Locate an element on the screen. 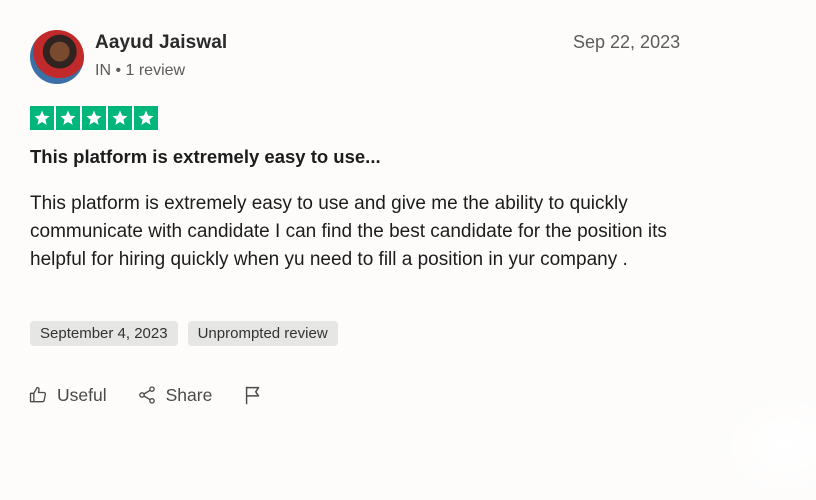 The height and width of the screenshot is (500, 816). useful-label: Useful is located at coordinates (82, 394).